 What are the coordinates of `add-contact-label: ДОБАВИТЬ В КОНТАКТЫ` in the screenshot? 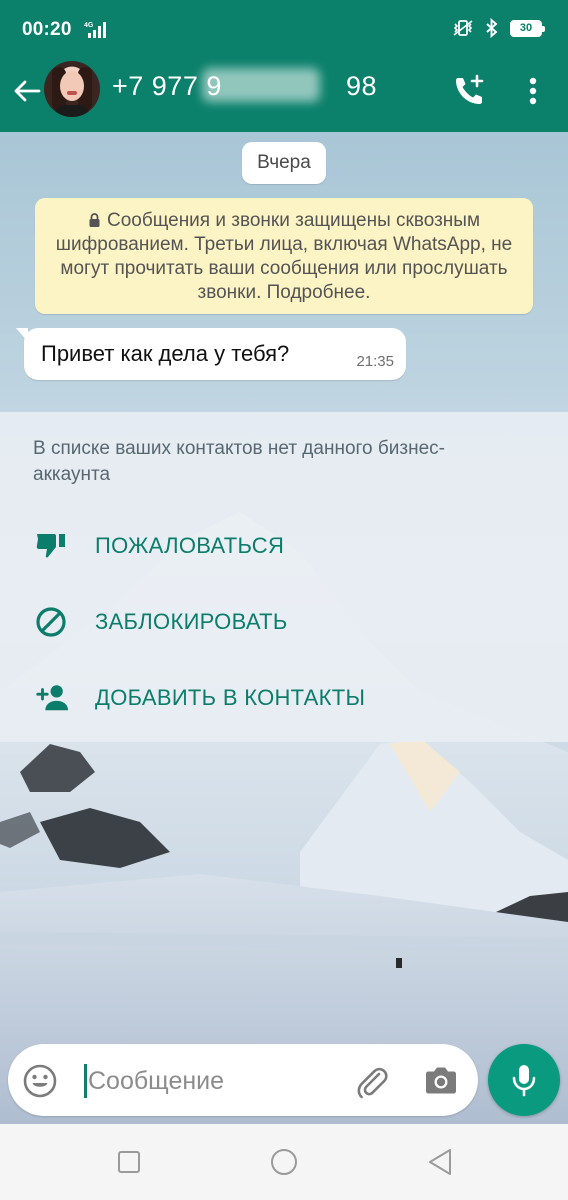 It's located at (230, 697).